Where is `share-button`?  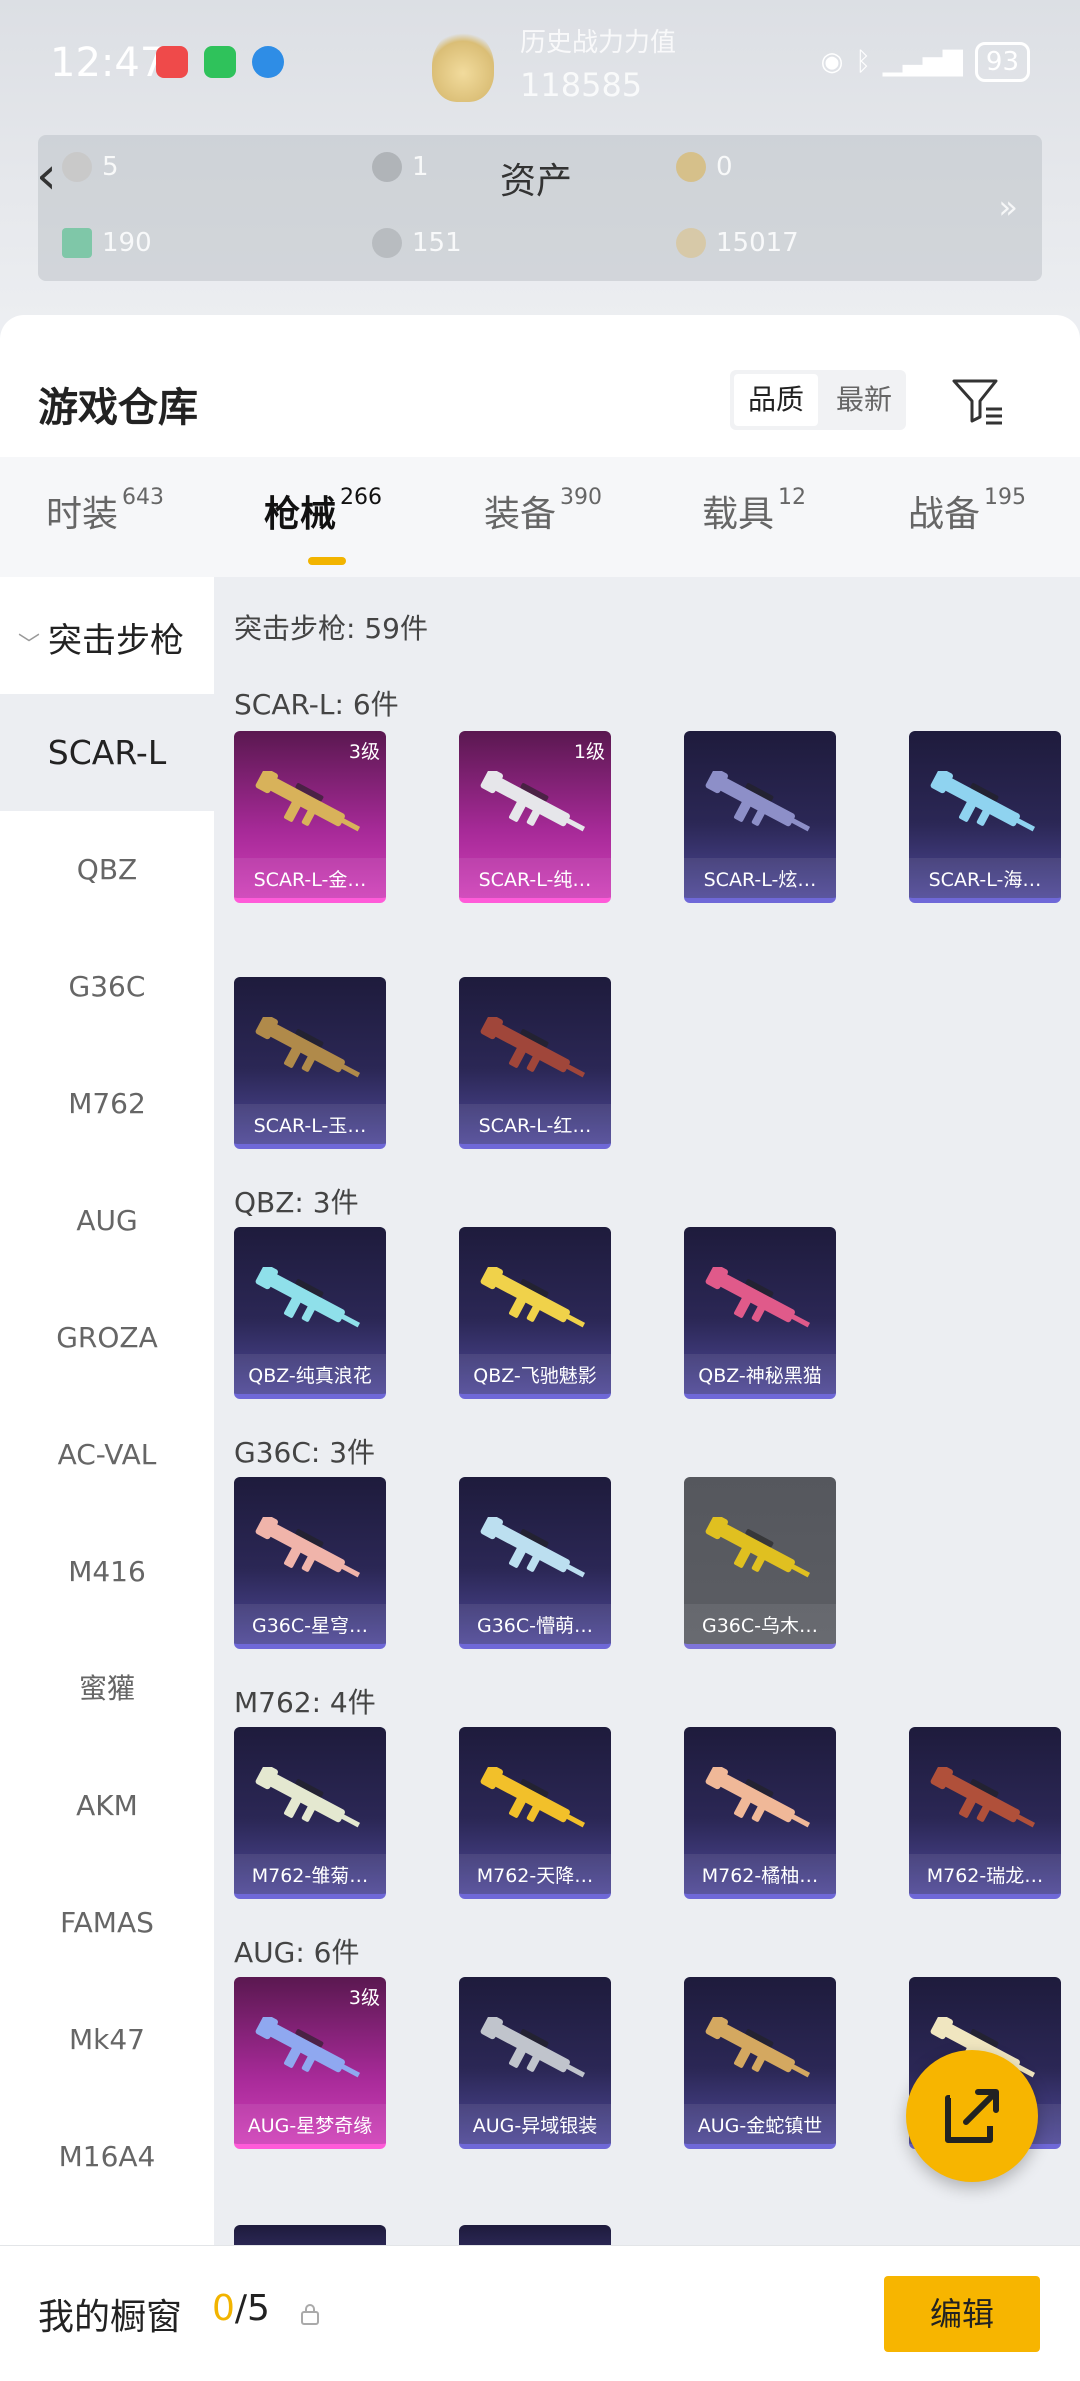
share-button is located at coordinates (972, 2116).